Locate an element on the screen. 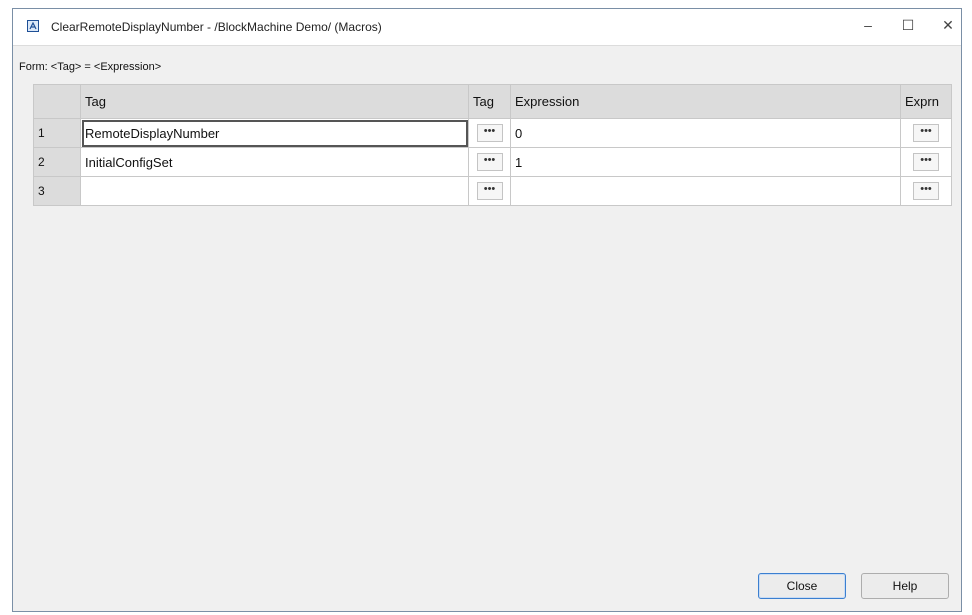  table-row: 1 RemoteDisplayNumber ••• 0 ••• is located at coordinates (492, 133).